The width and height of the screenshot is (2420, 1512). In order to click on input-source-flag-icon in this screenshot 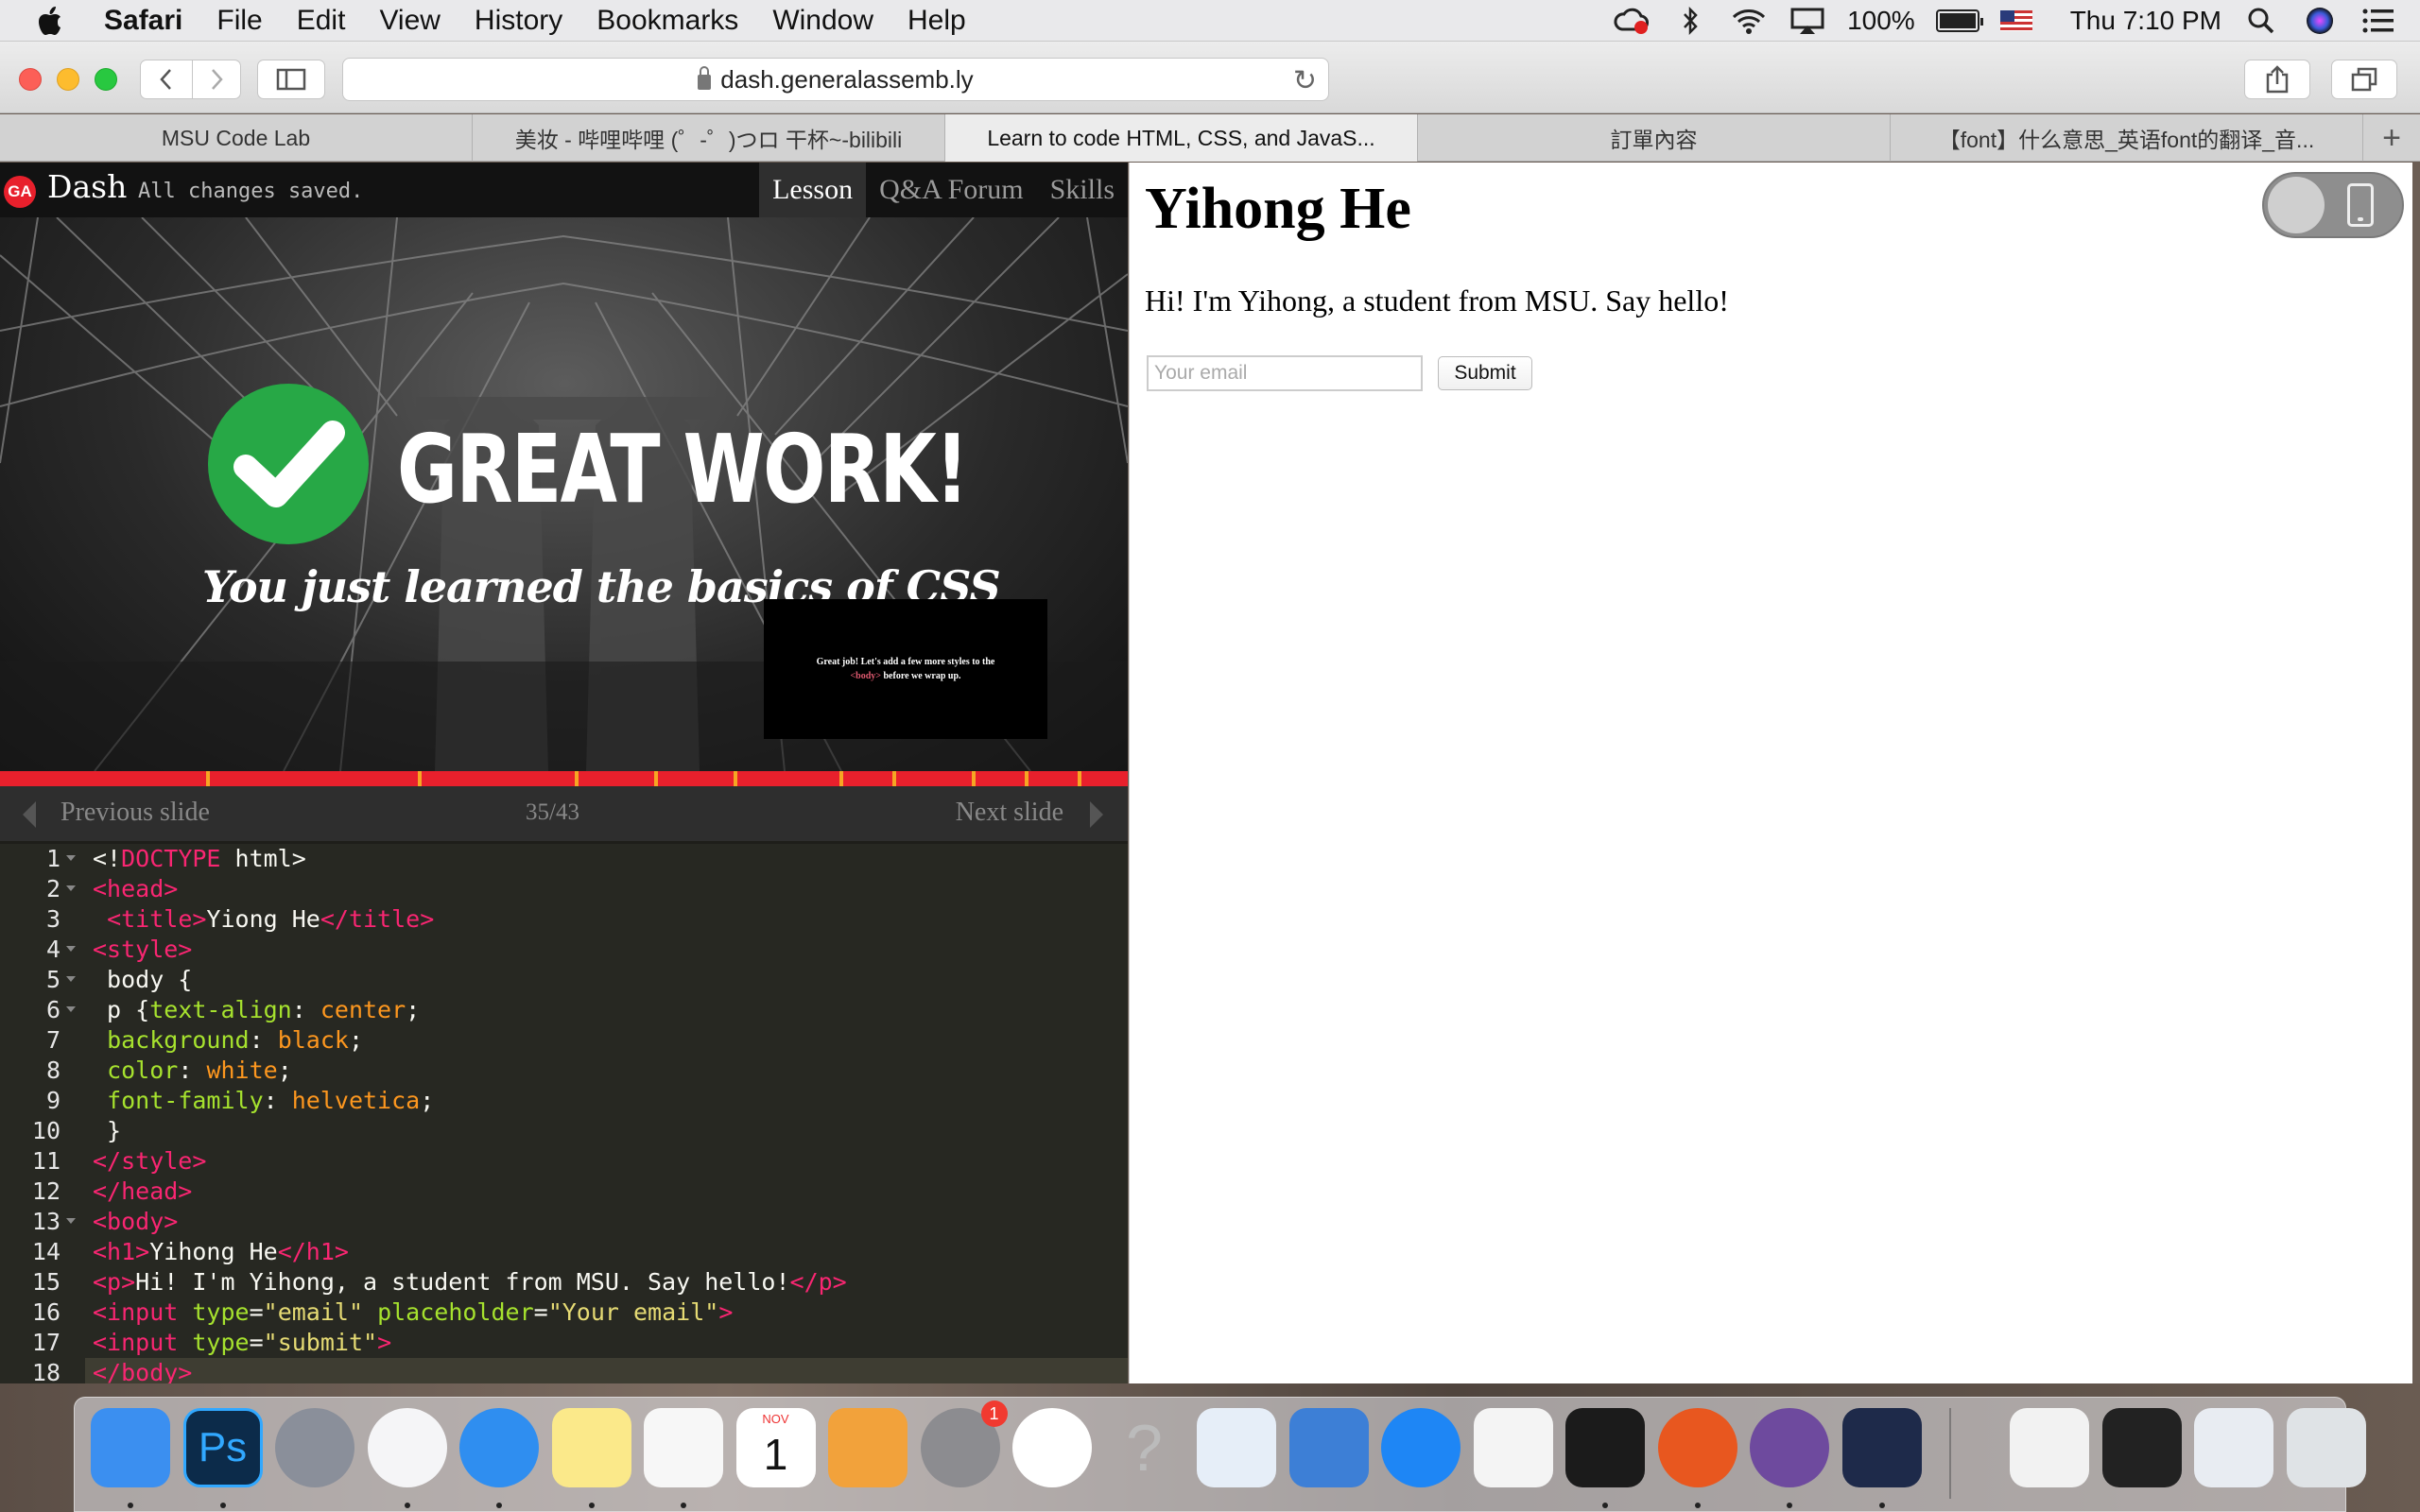, I will do `click(2015, 20)`.